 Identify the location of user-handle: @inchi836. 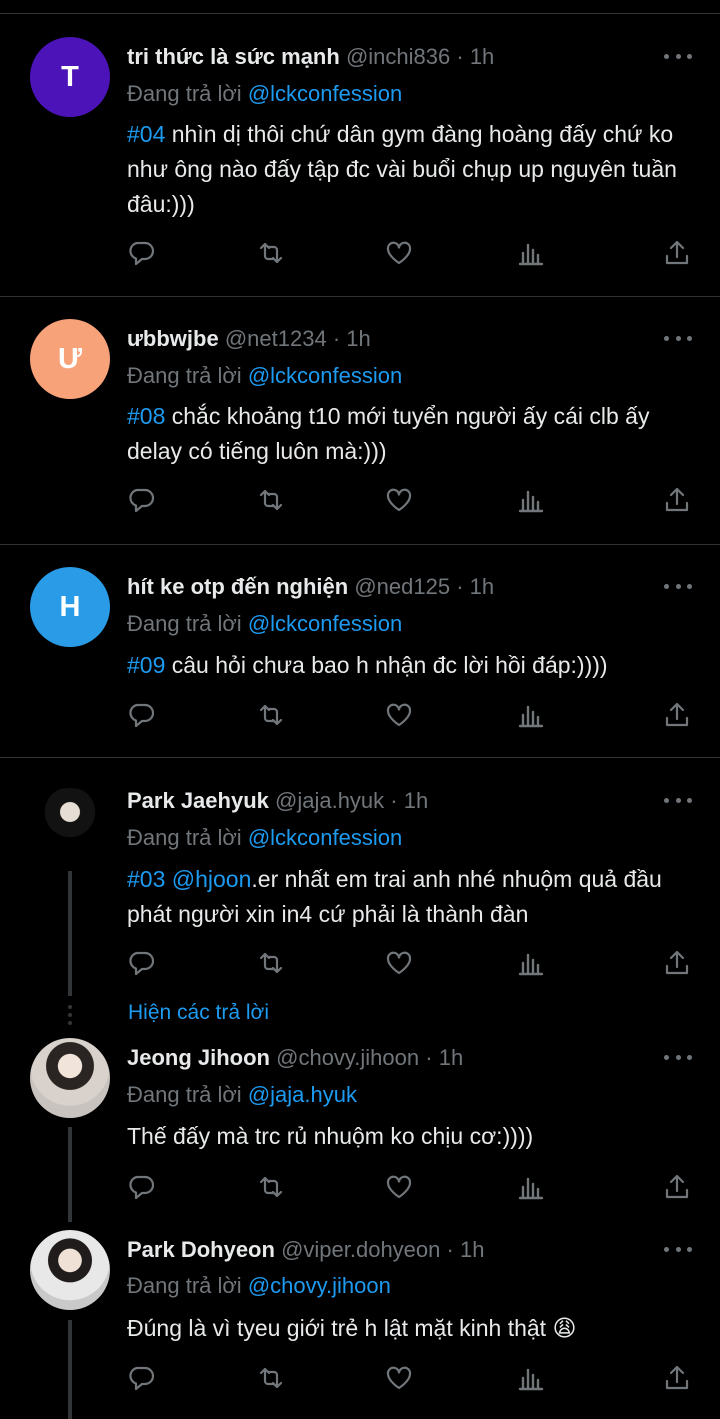
(398, 56).